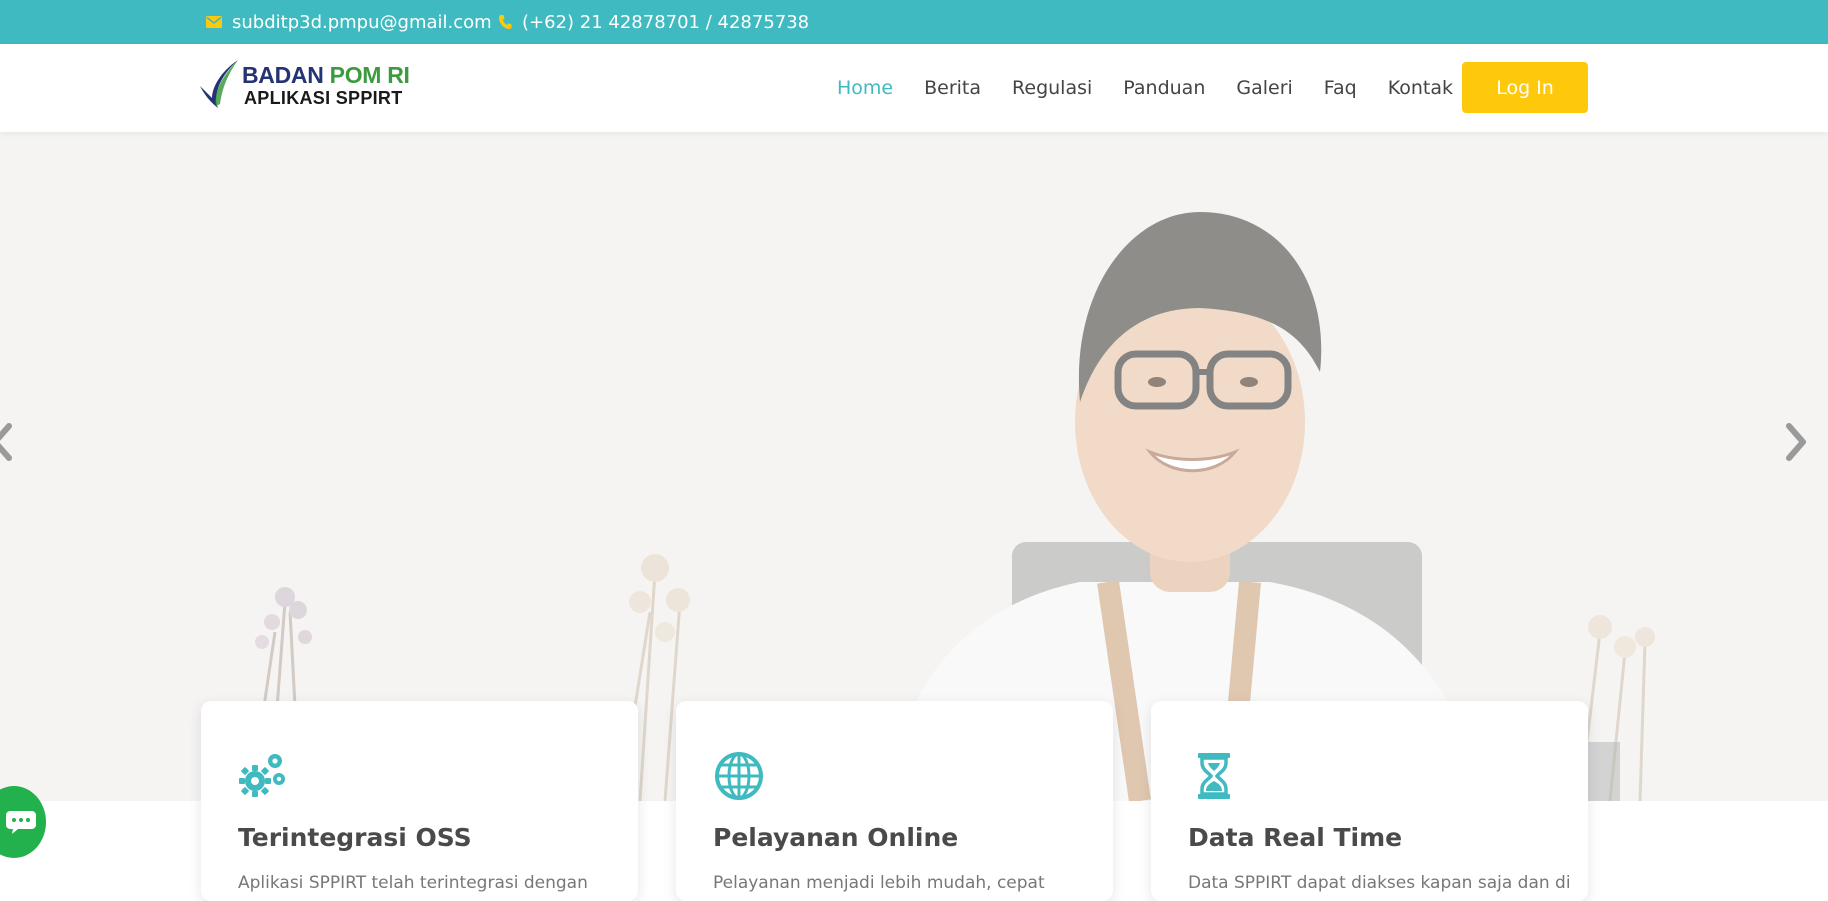 Image resolution: width=1828 pixels, height=901 pixels. Describe the element at coordinates (1340, 88) in the screenshot. I see `nav-faq: Faq` at that location.